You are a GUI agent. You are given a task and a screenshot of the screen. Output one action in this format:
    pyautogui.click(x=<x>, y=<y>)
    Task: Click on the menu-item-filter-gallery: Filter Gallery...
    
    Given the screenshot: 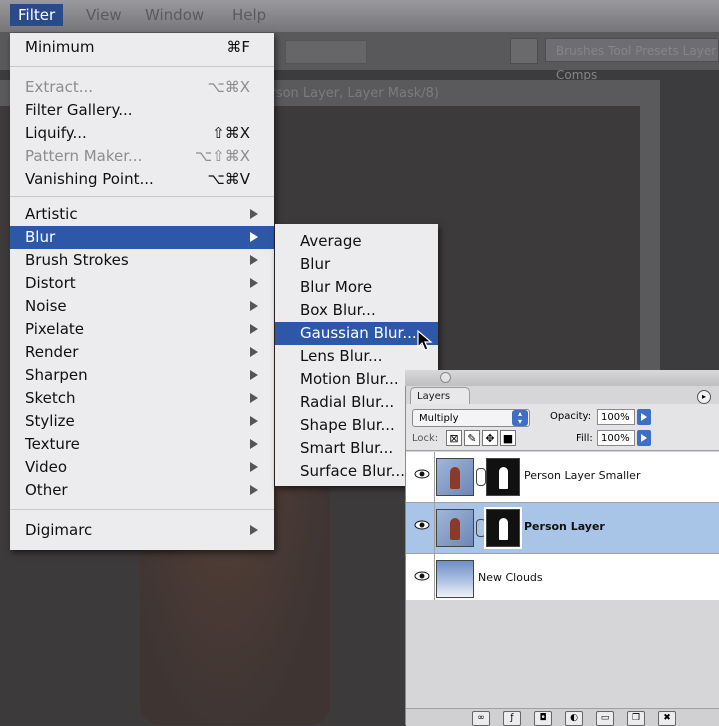 What is the action you would take?
    pyautogui.click(x=142, y=110)
    